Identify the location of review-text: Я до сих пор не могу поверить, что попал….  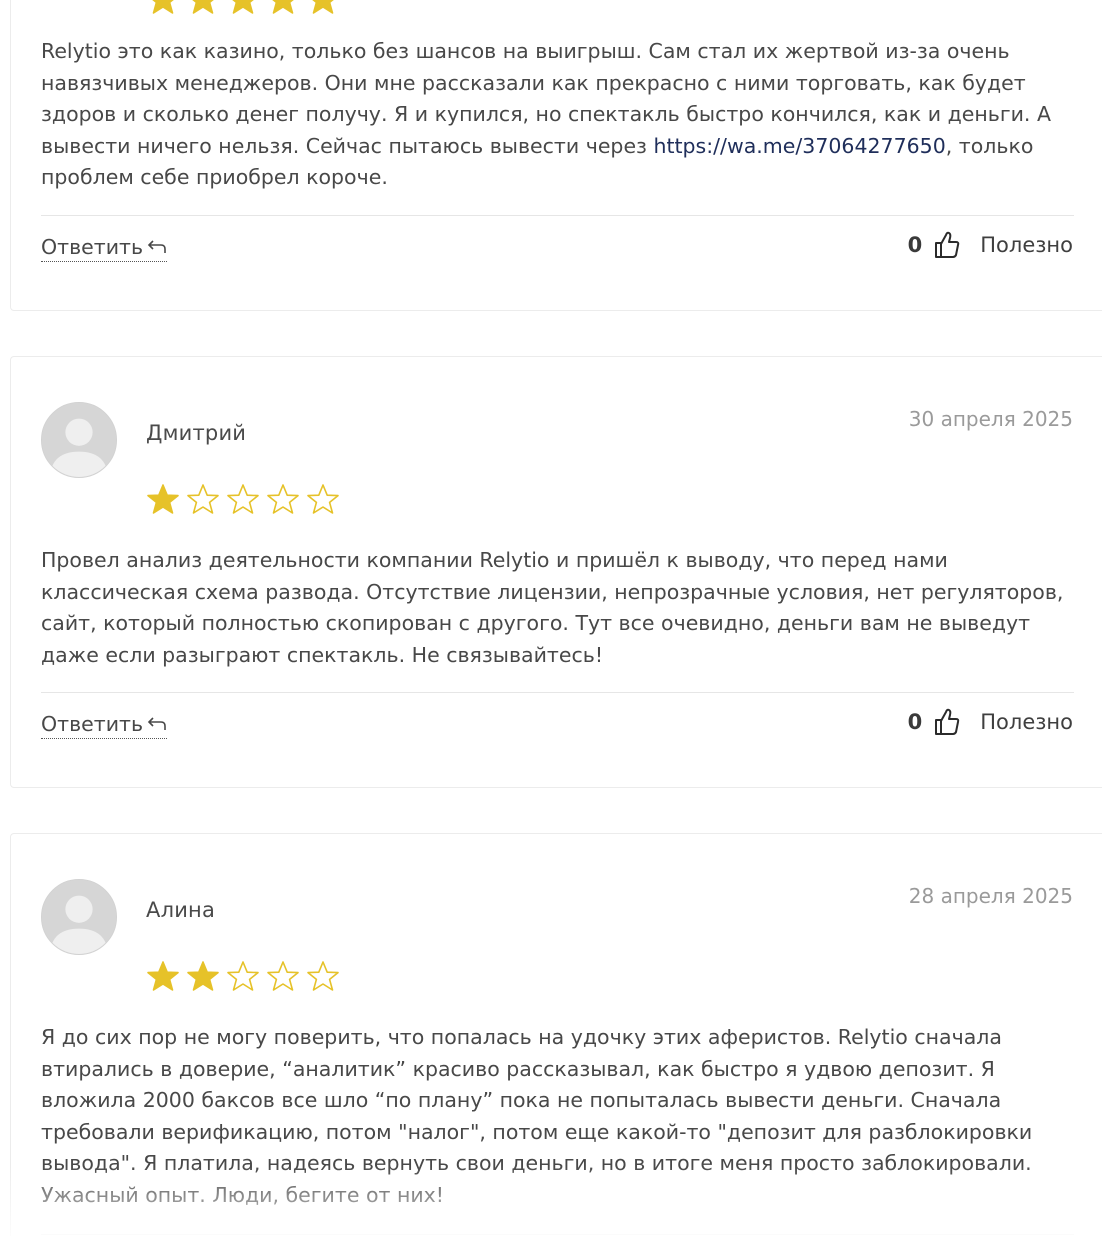
(537, 1116).